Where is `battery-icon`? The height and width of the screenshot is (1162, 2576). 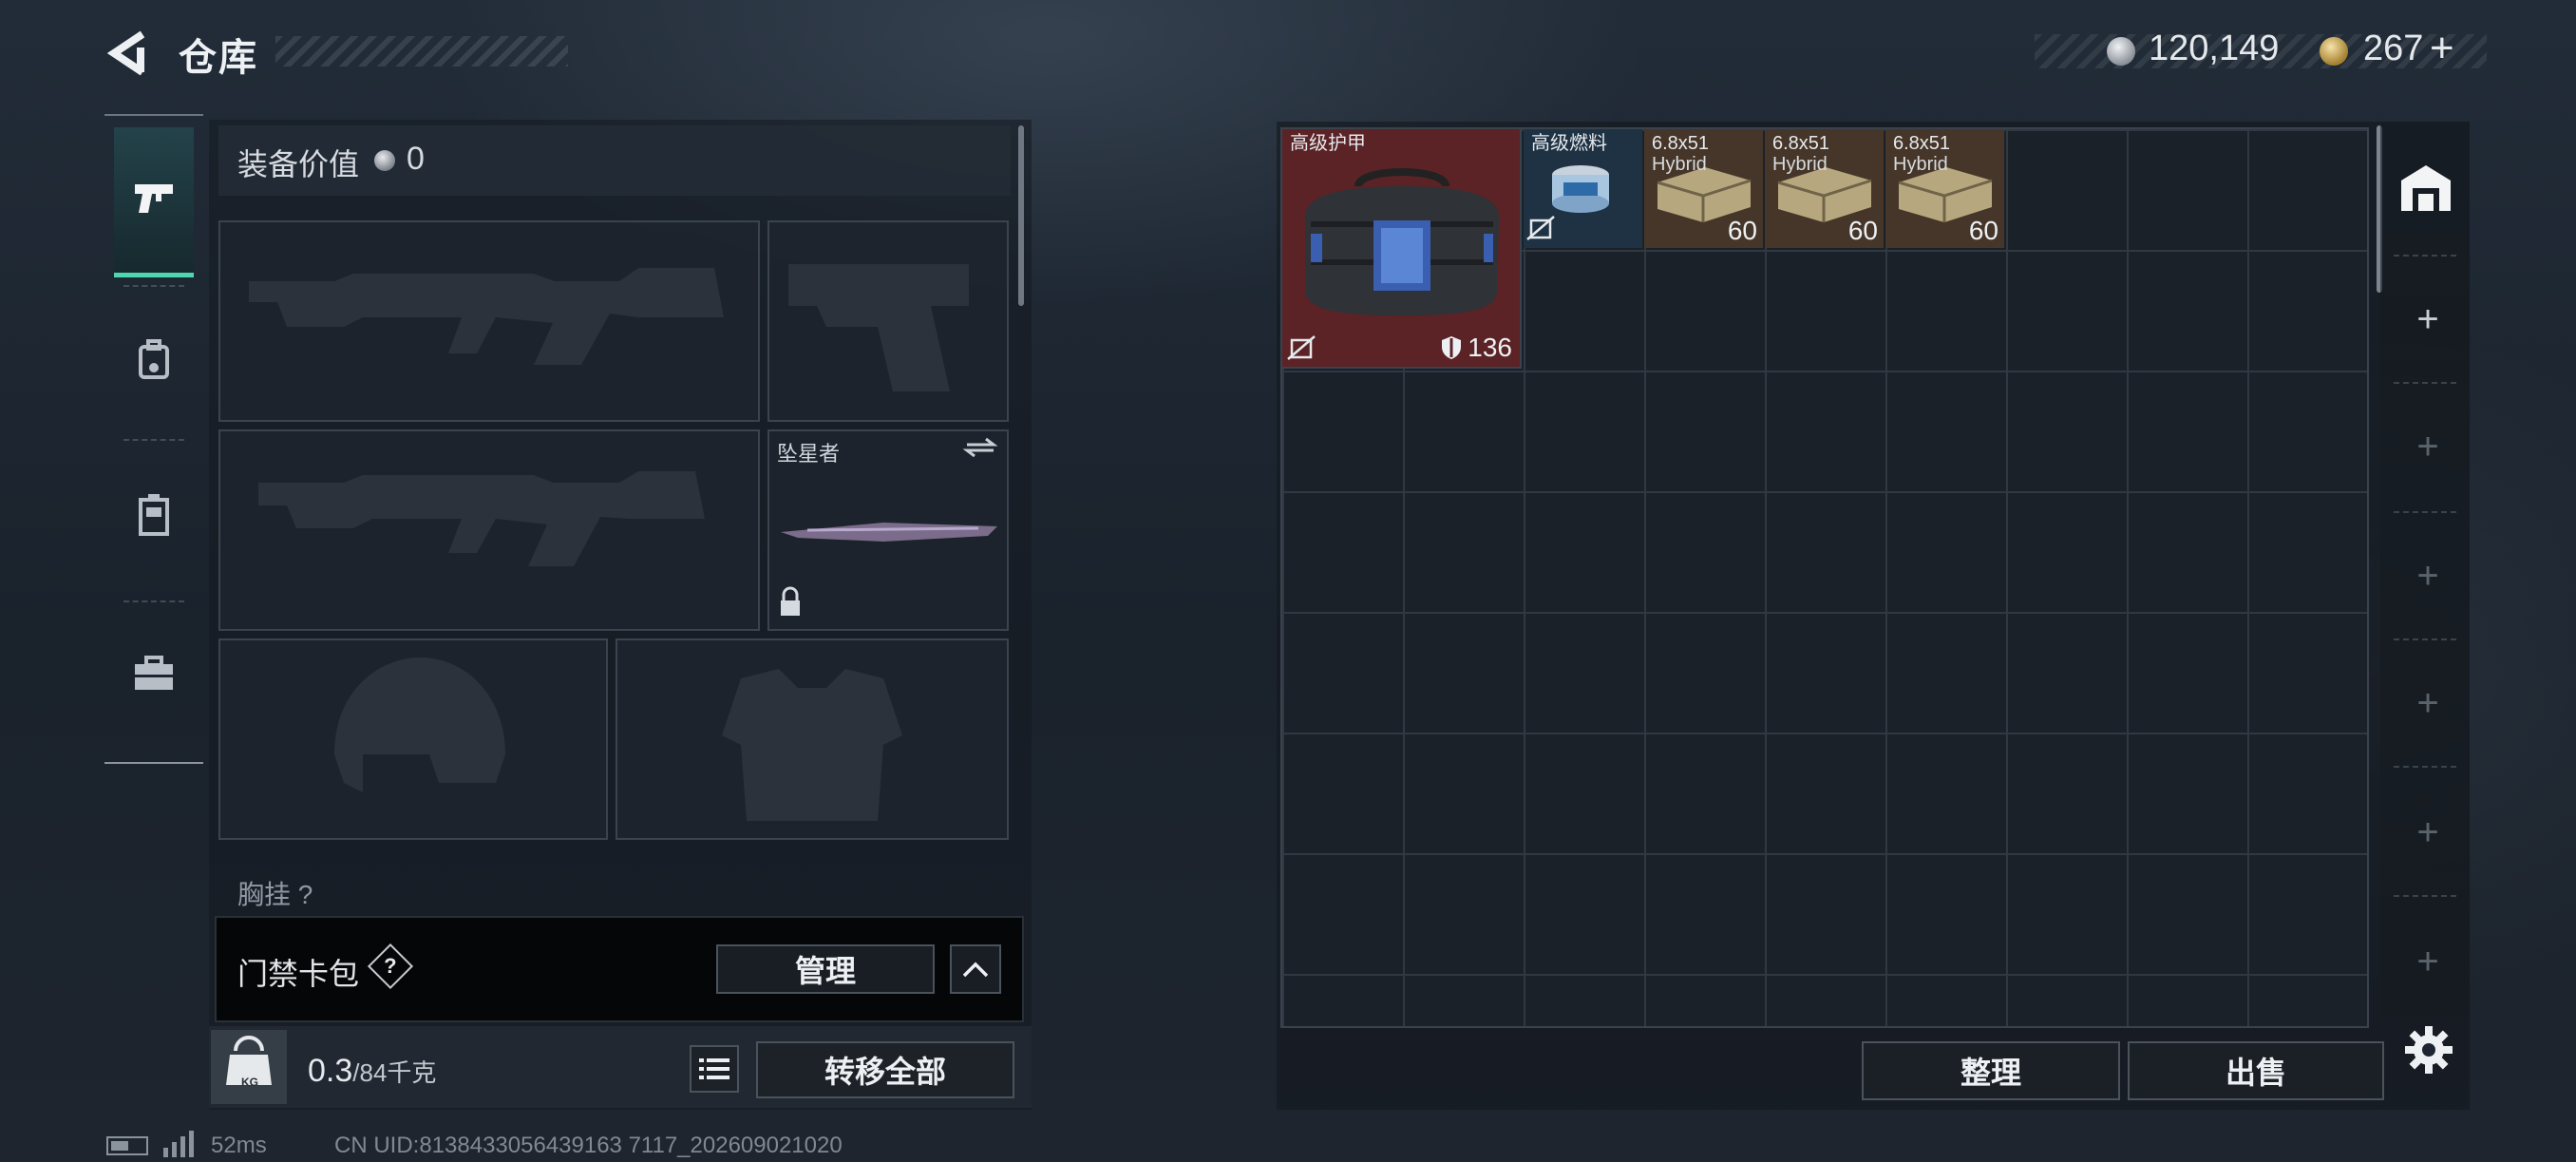
battery-icon is located at coordinates (127, 1145).